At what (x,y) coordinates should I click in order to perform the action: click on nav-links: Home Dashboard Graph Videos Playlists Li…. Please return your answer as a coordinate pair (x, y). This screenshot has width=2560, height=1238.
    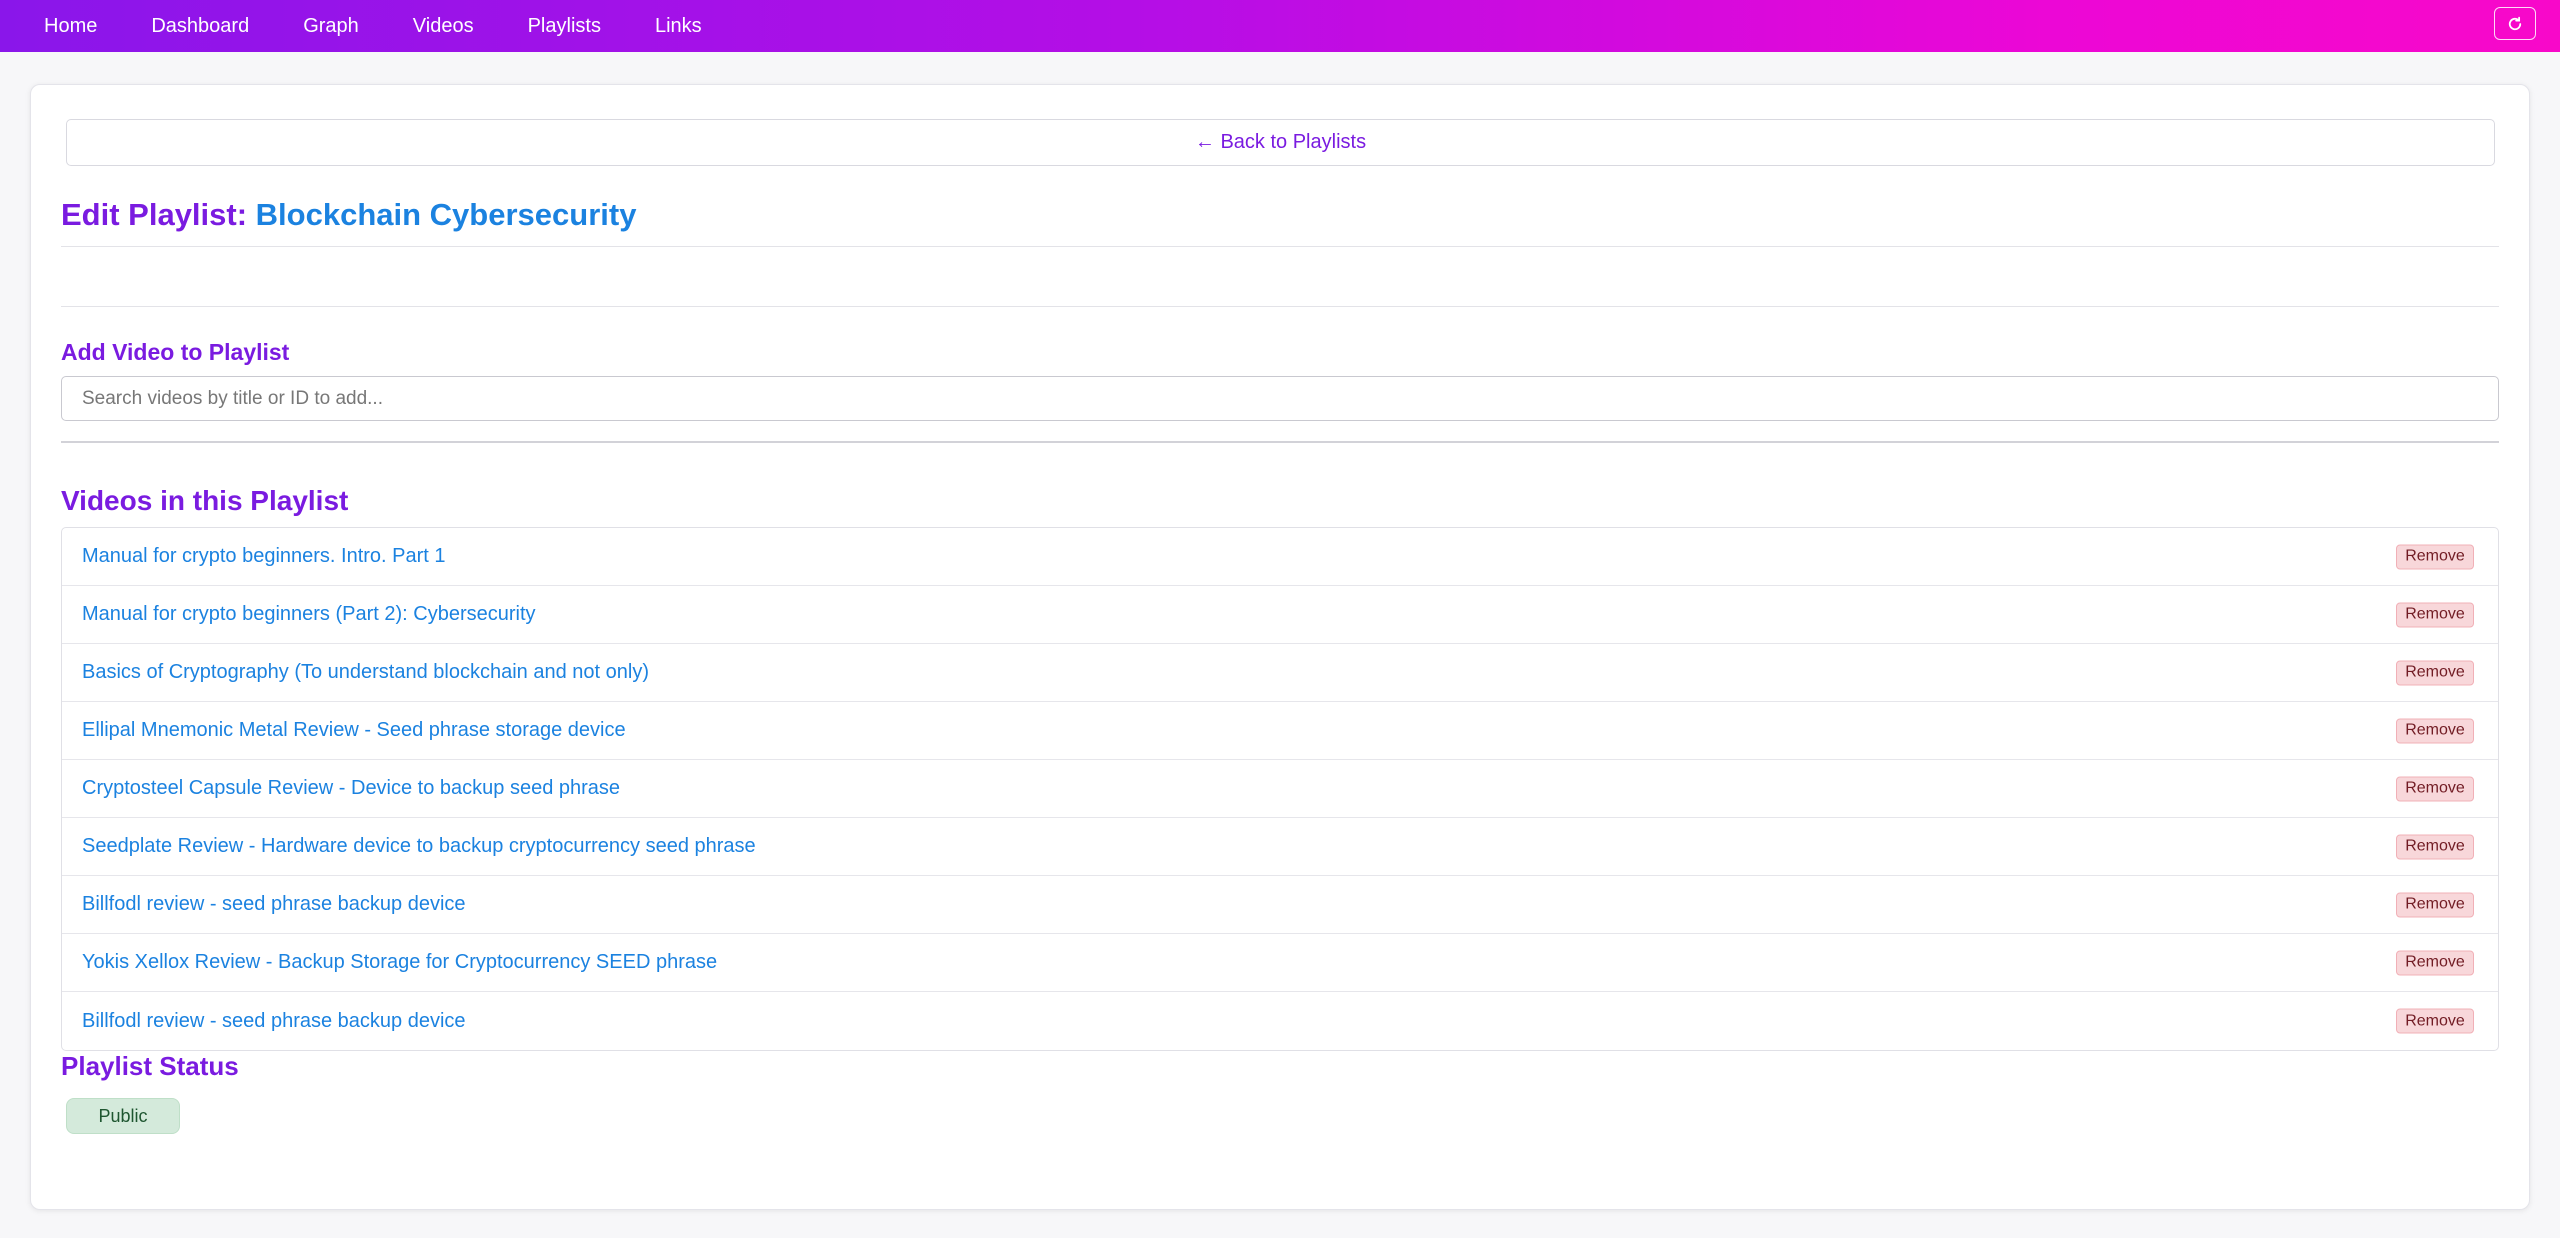
    Looking at the image, I should click on (378, 26).